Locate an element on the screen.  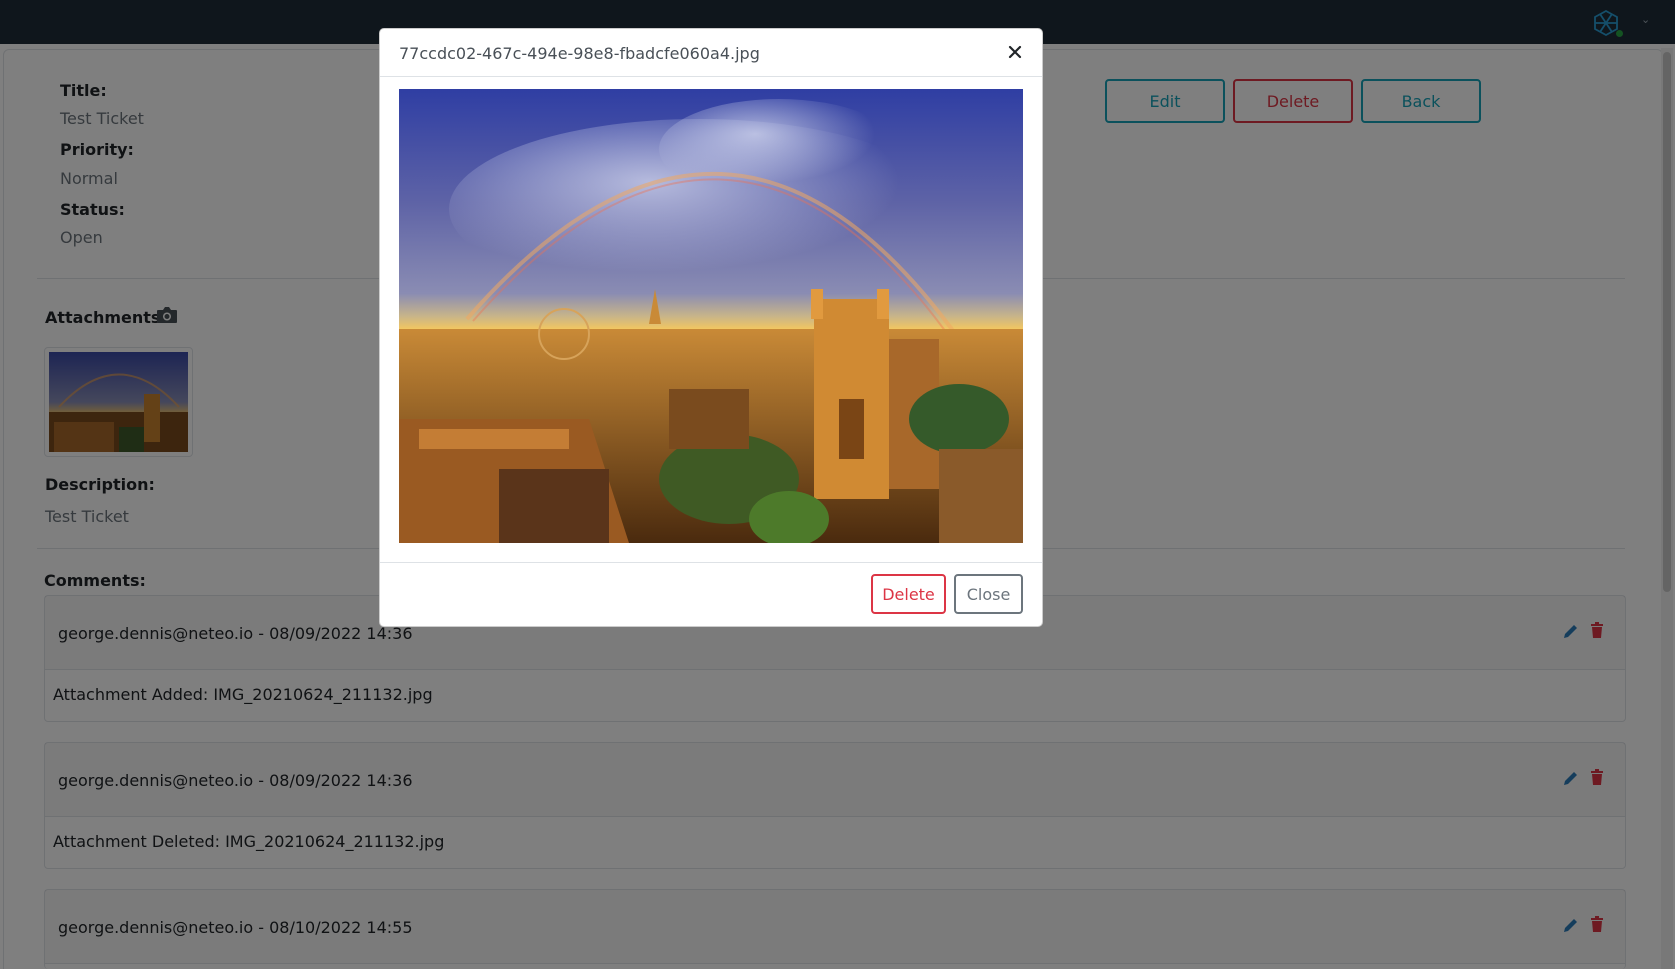
delete-attachment-button: Delete is located at coordinates (908, 594).